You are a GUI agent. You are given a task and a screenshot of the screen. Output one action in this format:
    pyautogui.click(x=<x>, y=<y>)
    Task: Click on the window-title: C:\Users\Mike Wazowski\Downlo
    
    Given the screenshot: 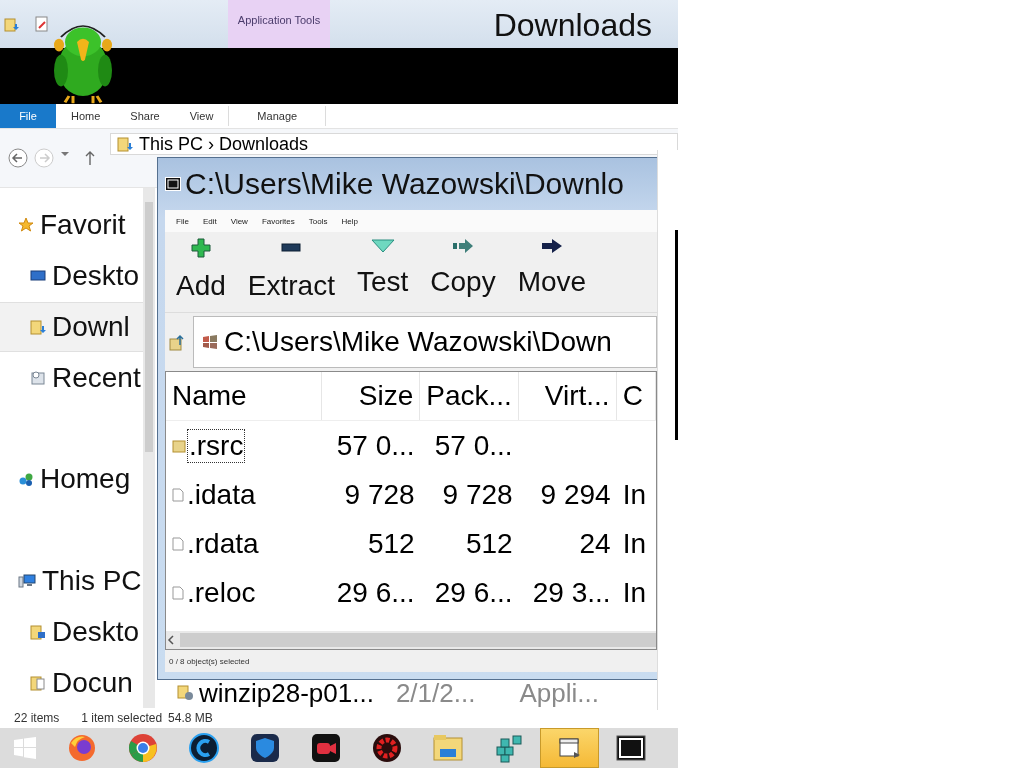 What is the action you would take?
    pyautogui.click(x=404, y=184)
    